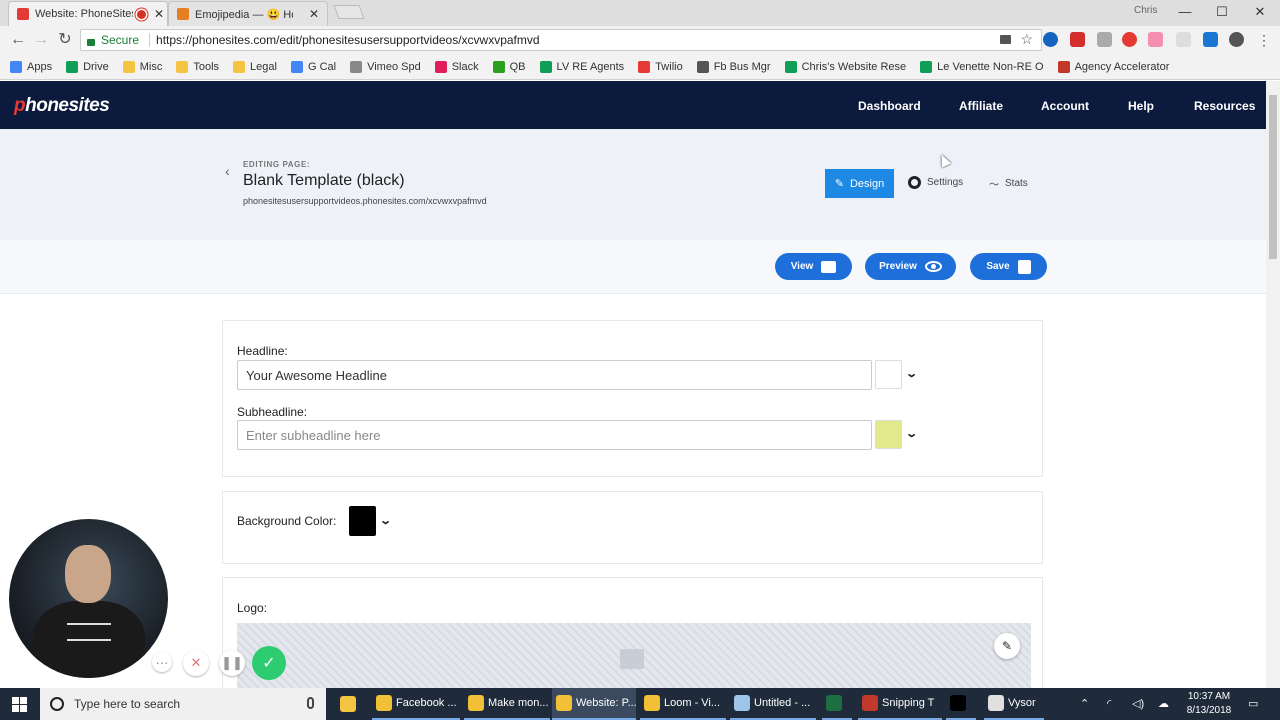  I want to click on page-scrollbar, so click(1273, 384).